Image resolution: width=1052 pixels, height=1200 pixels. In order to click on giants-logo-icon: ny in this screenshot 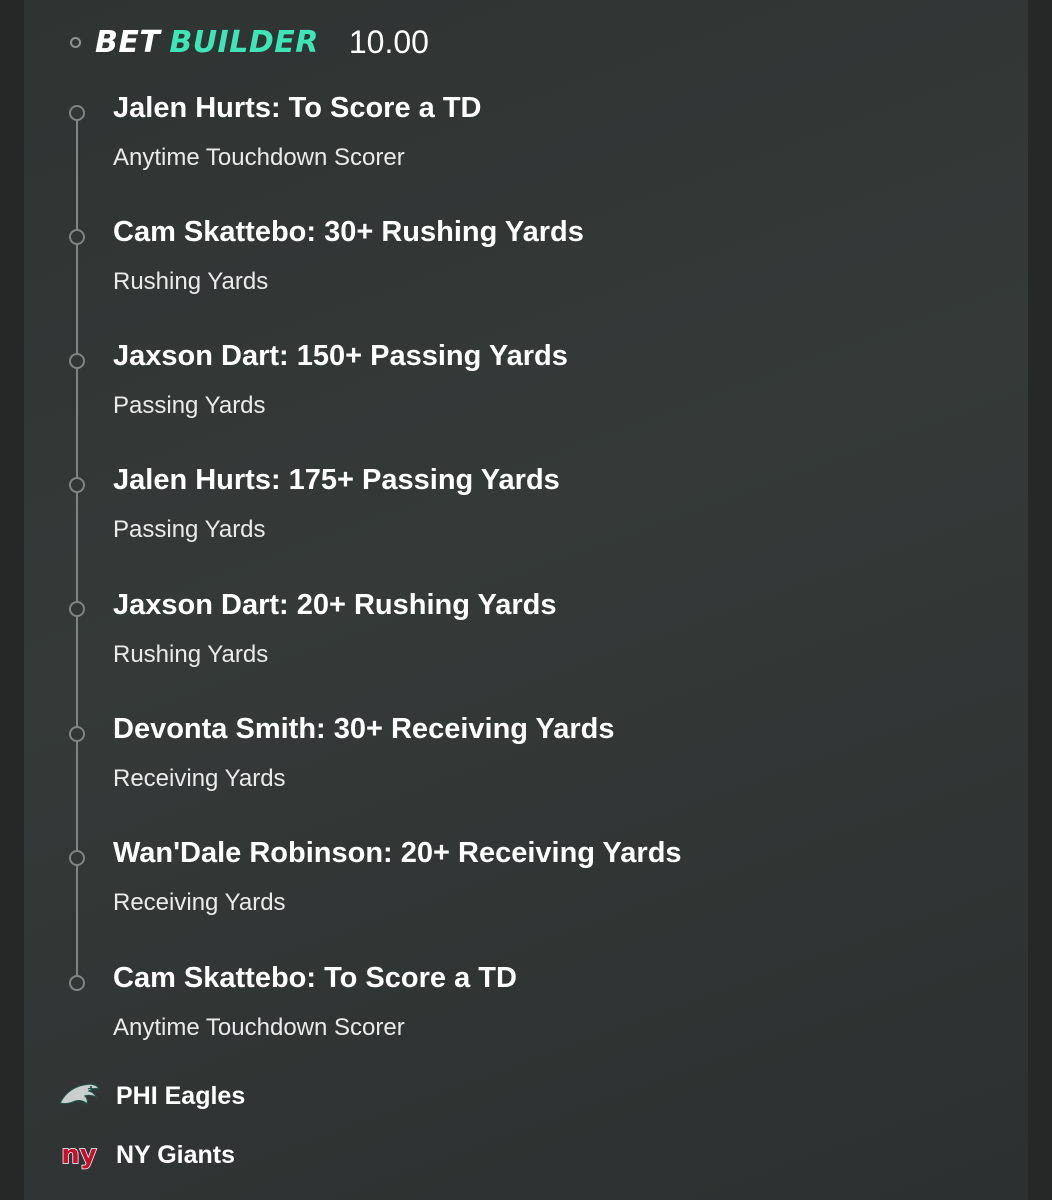, I will do `click(79, 1155)`.